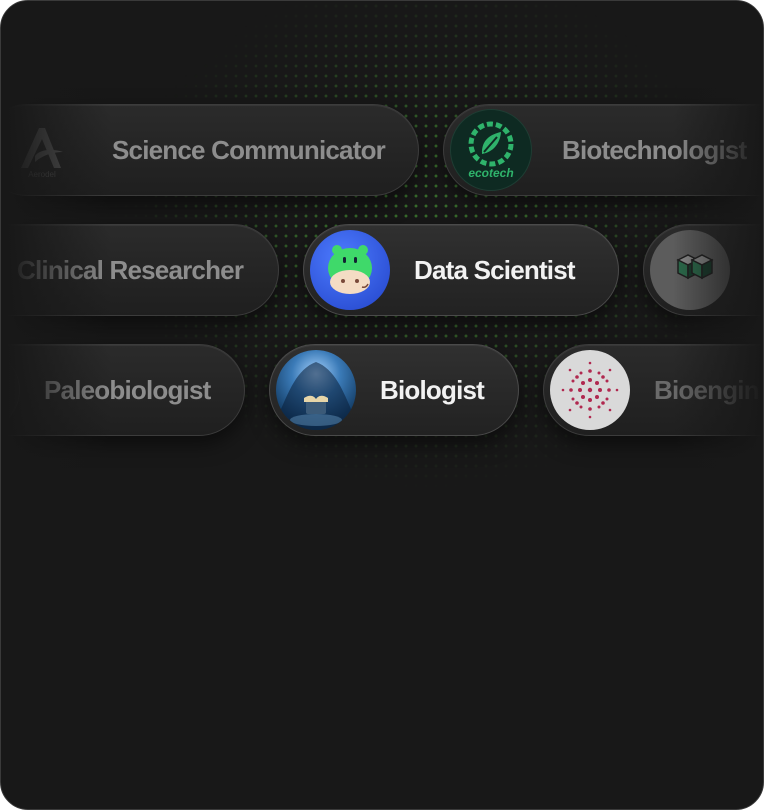 The image size is (764, 810). What do you see at coordinates (130, 269) in the screenshot?
I see `role-label: Clinical Researcher` at bounding box center [130, 269].